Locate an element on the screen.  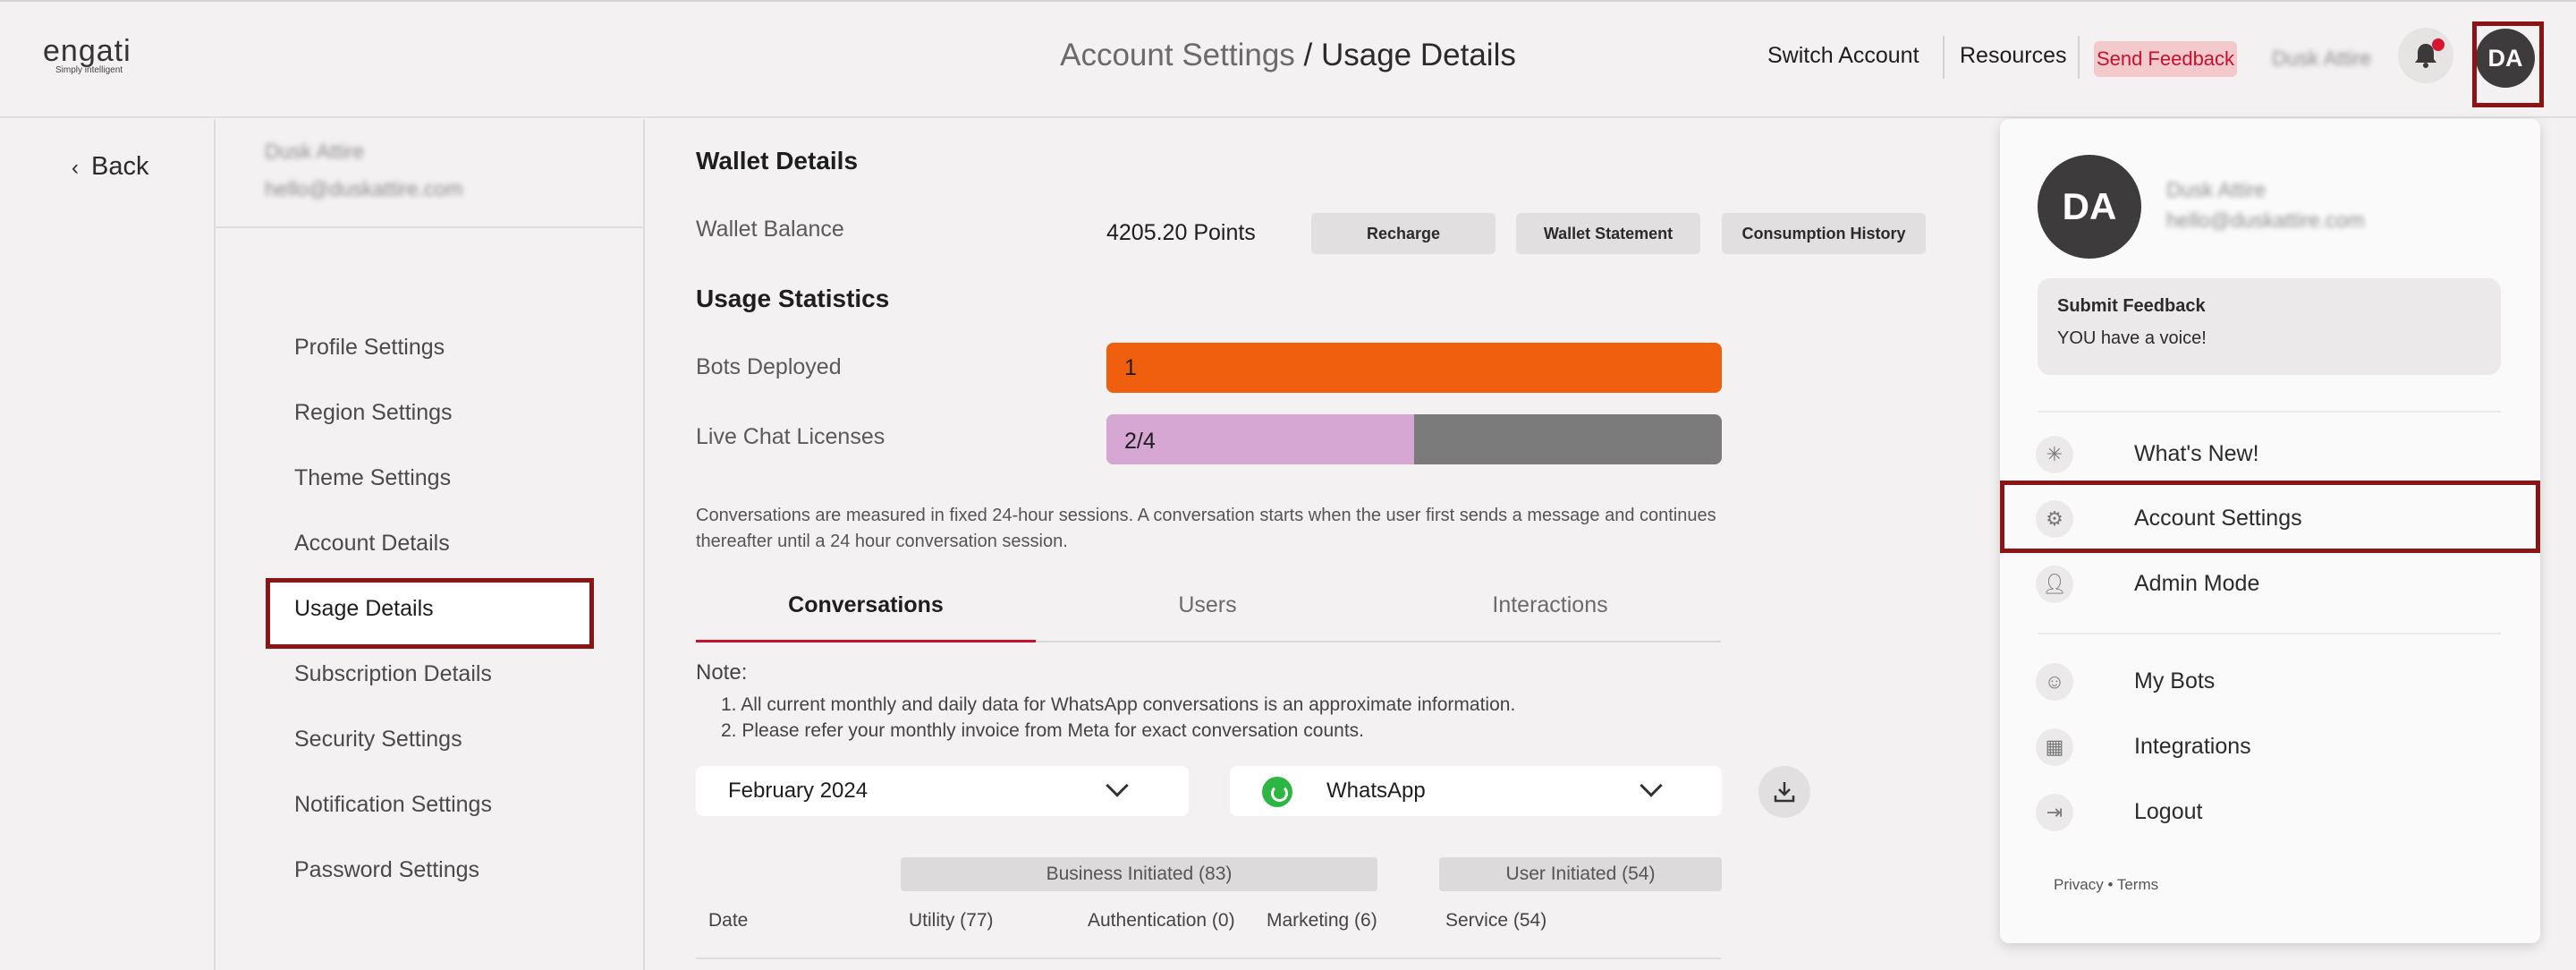
channel-select: WhatsApp is located at coordinates (1476, 791).